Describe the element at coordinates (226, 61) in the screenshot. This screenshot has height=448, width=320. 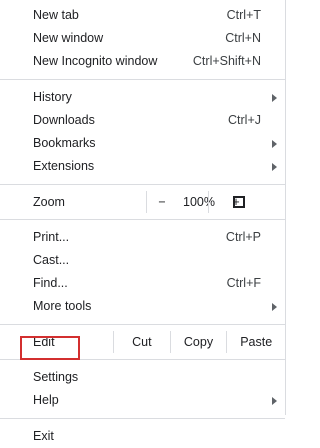
I see `menu-item-shortcut: Ctrl+Shift+N` at that location.